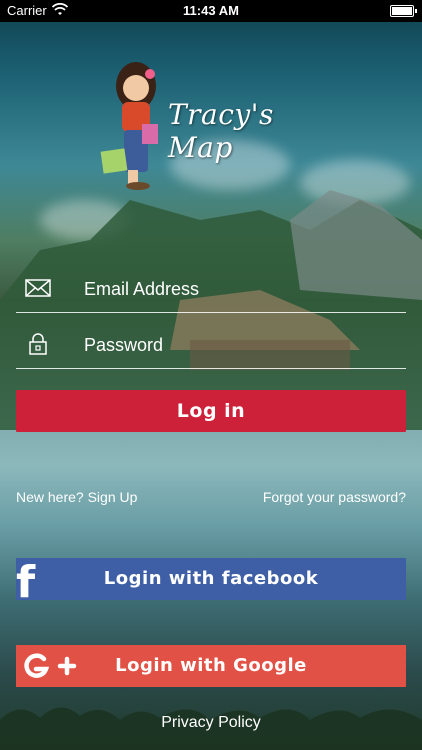 The width and height of the screenshot is (422, 750). What do you see at coordinates (142, 289) in the screenshot?
I see `email-placeholder: Email Address` at bounding box center [142, 289].